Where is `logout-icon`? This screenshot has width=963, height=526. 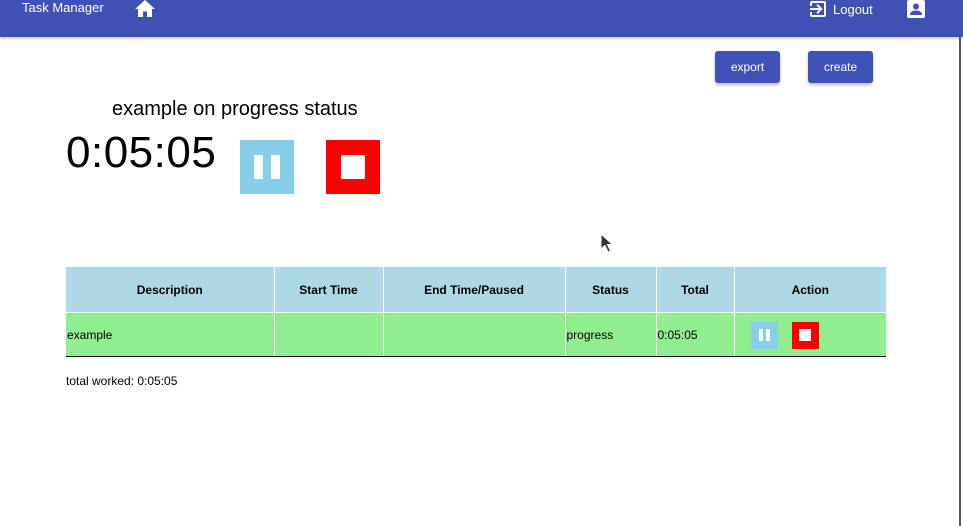 logout-icon is located at coordinates (818, 9).